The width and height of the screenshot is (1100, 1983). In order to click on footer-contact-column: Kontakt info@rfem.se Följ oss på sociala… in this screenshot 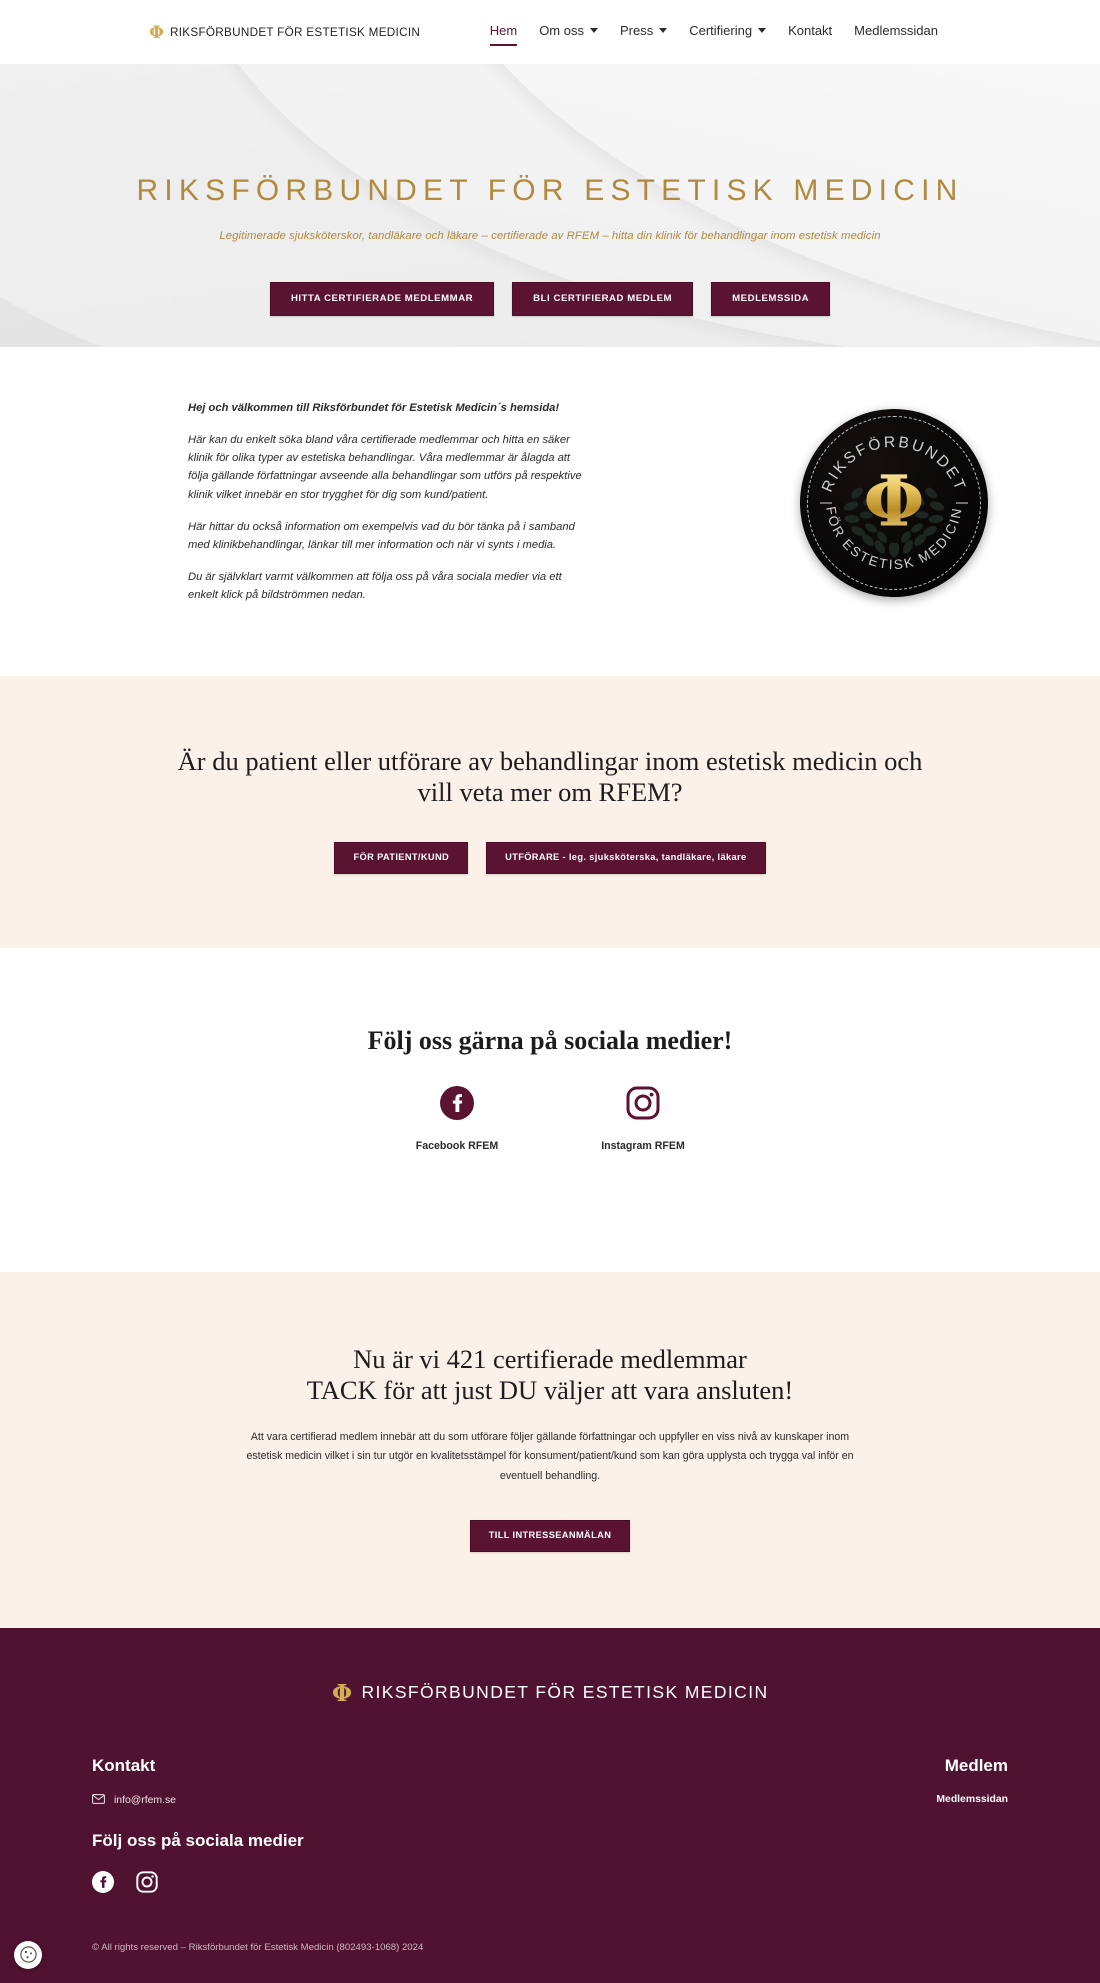, I will do `click(302, 1827)`.